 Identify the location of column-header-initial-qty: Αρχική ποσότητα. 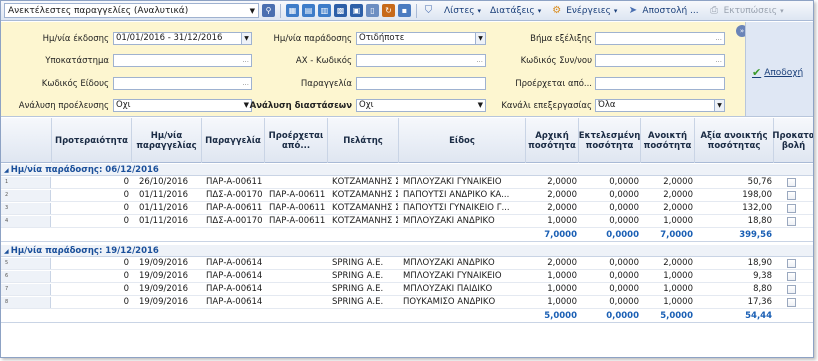
(552, 140).